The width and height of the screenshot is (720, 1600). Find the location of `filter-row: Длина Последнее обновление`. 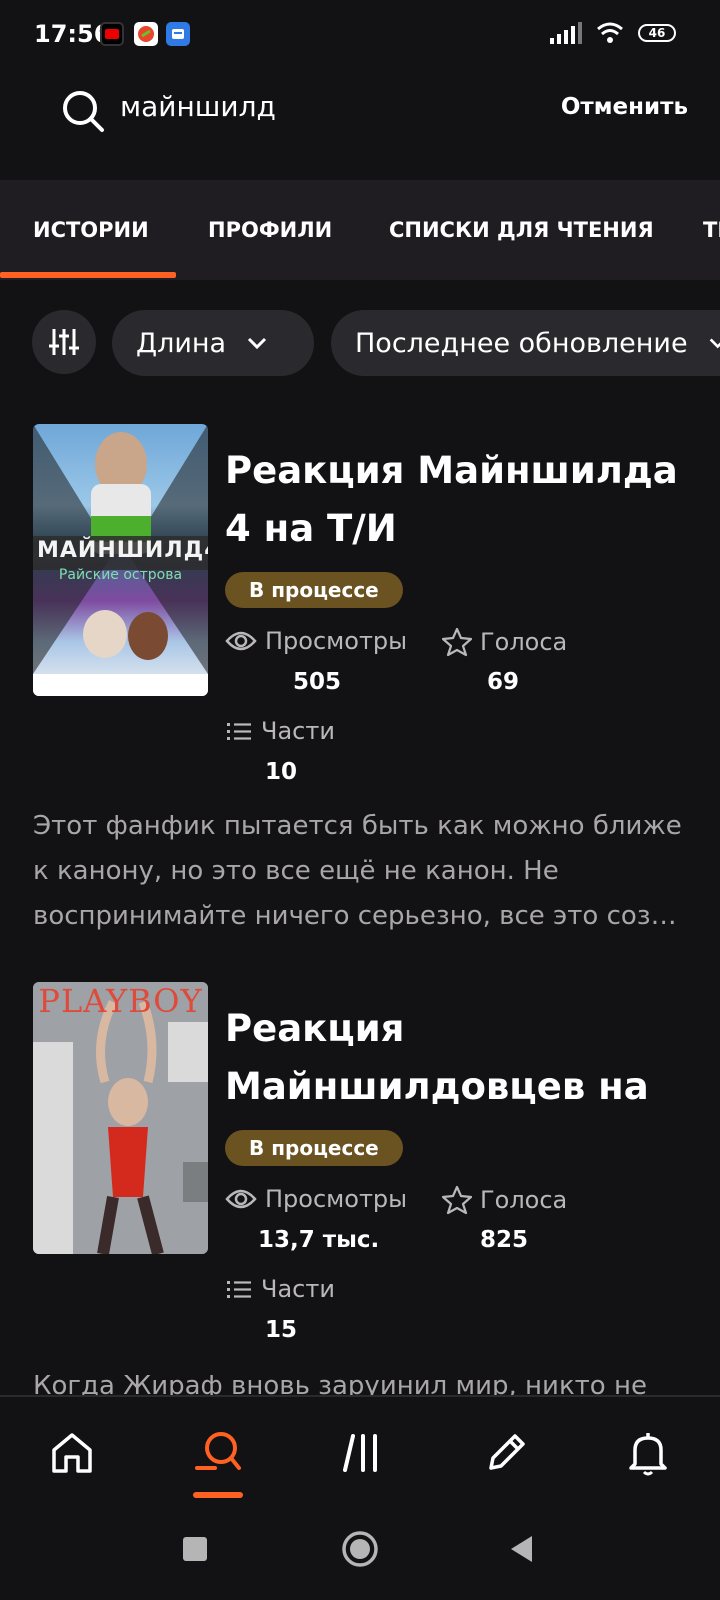

filter-row: Длина Последнее обновление is located at coordinates (360, 343).